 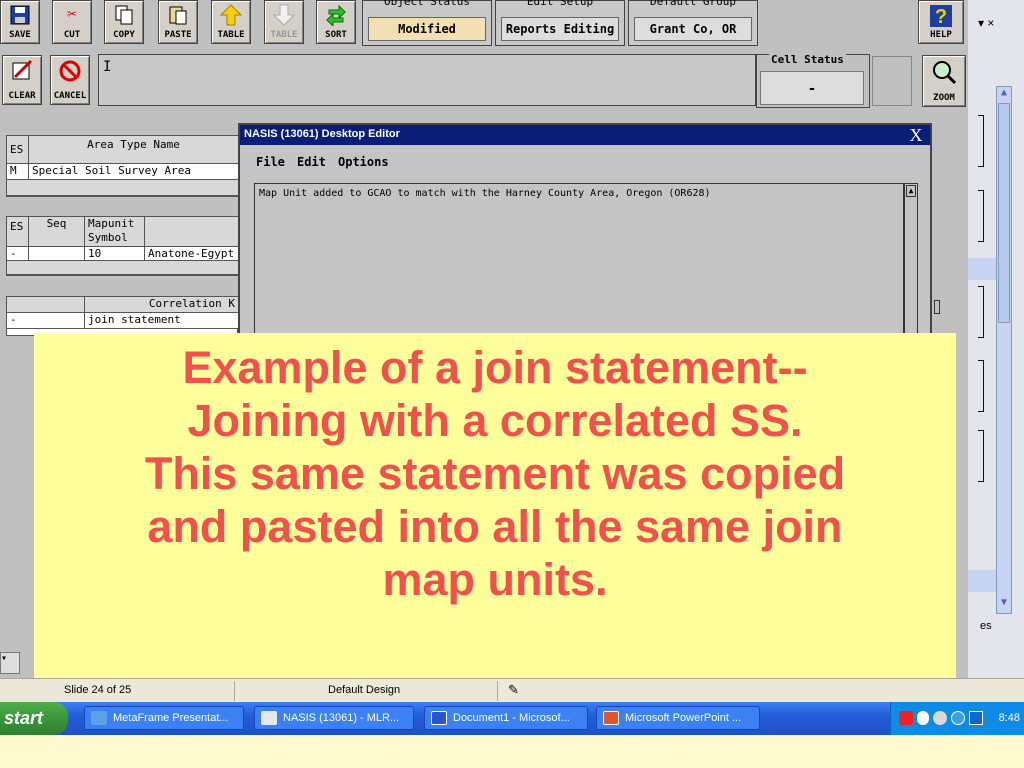 I want to click on scroll-down-icon: ▼, so click(x=1004, y=605).